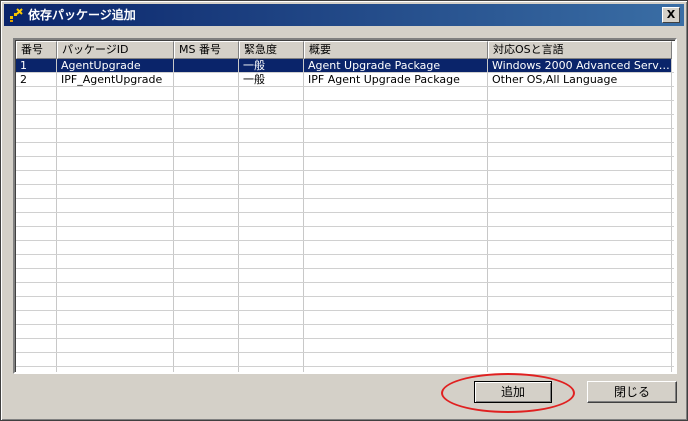 The width and height of the screenshot is (688, 421). What do you see at coordinates (344, 15) in the screenshot?
I see `title-bar: 依存パッケージ追加 X` at bounding box center [344, 15].